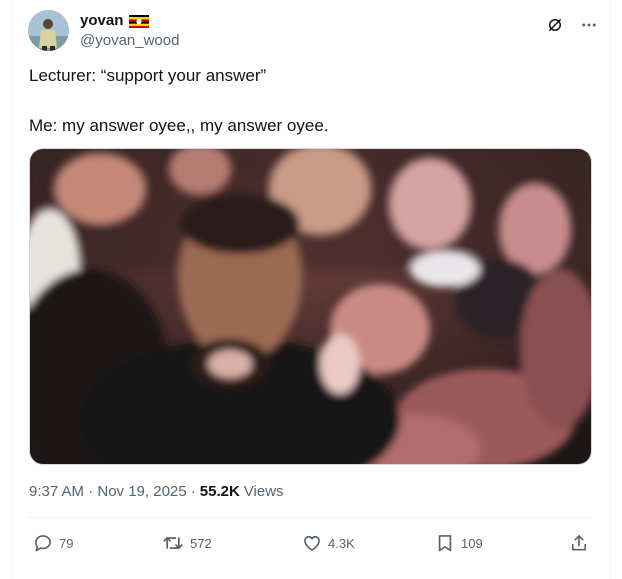 The width and height of the screenshot is (622, 579). What do you see at coordinates (187, 543) in the screenshot?
I see `repost-button: 572` at bounding box center [187, 543].